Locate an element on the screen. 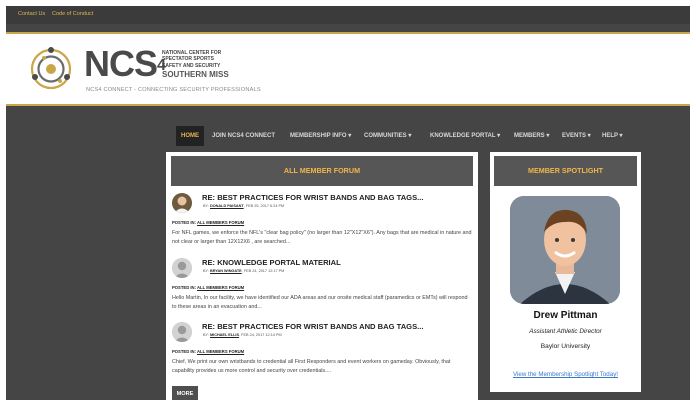 Image resolution: width=696 pixels, height=400 pixels. school-name: SOUTHERN MISS is located at coordinates (195, 74).